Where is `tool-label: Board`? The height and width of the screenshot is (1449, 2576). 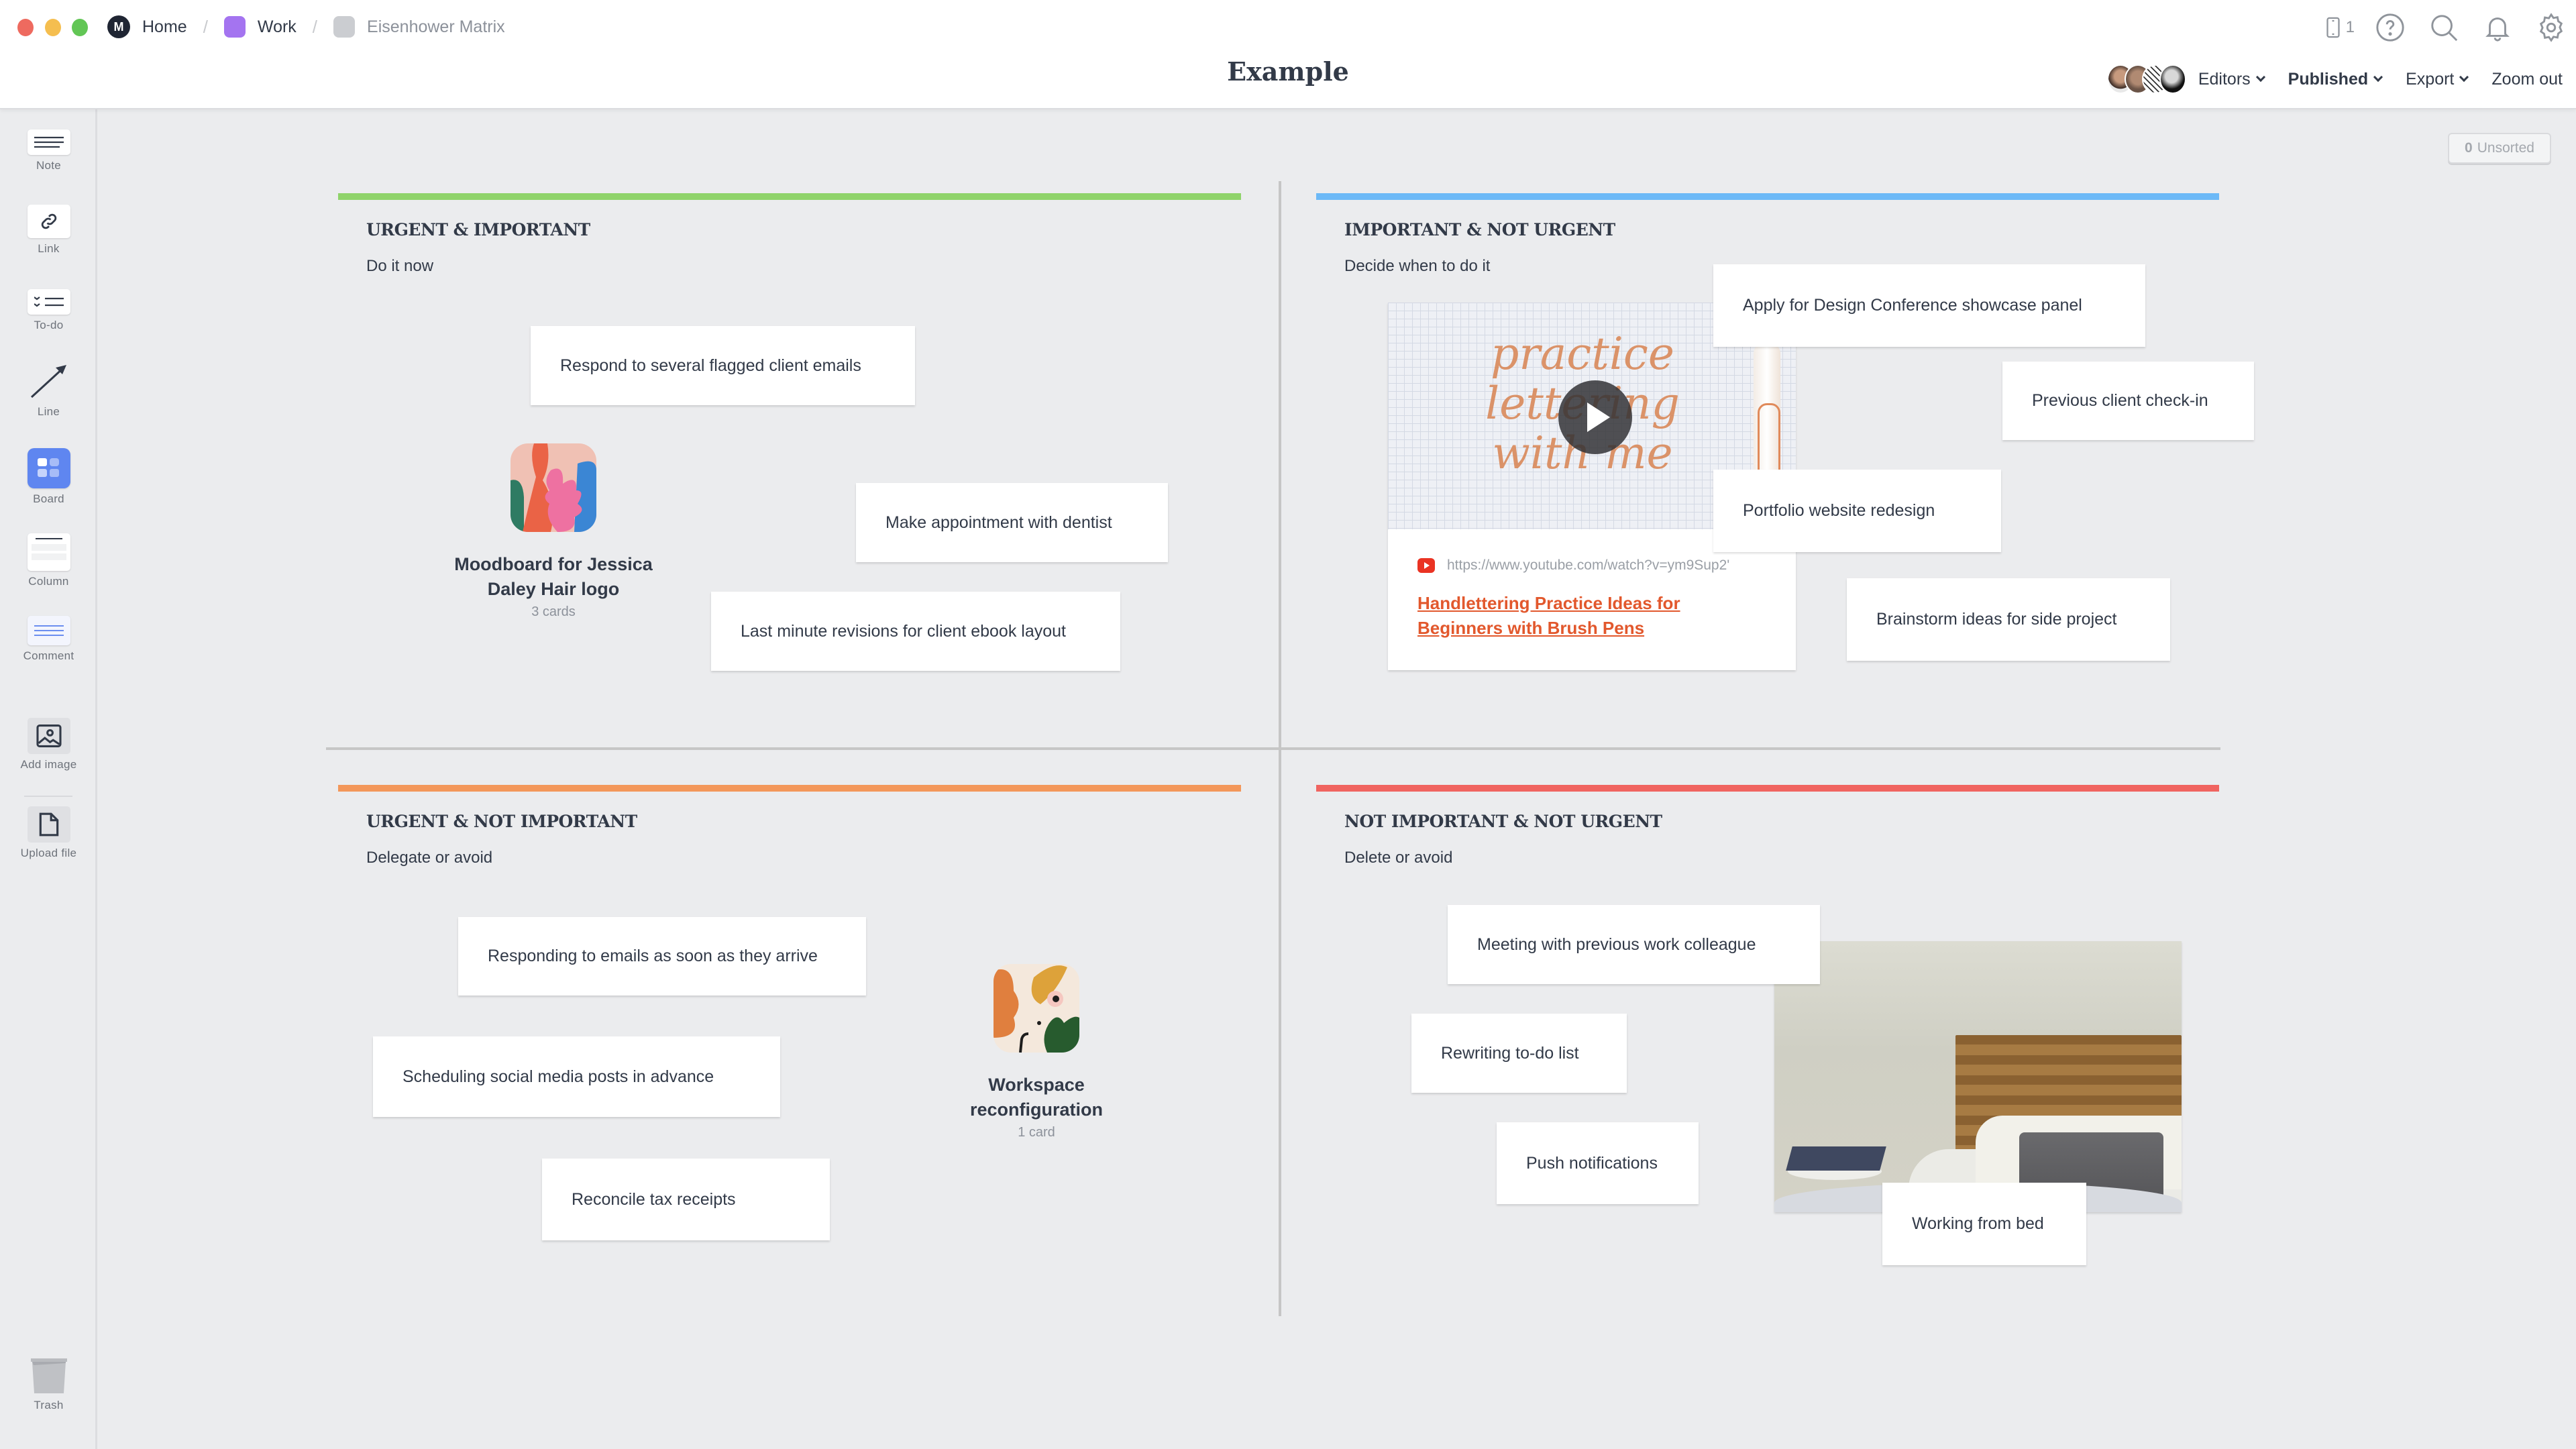 tool-label: Board is located at coordinates (48, 498).